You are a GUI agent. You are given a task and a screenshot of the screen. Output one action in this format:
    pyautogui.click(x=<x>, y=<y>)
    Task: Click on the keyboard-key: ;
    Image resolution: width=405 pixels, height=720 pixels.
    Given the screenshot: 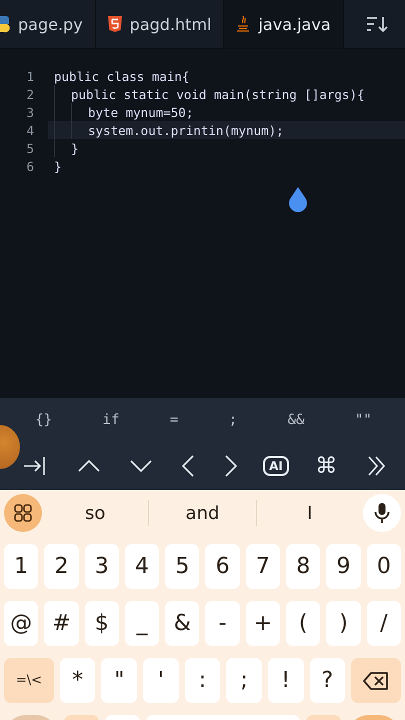 What is the action you would take?
    pyautogui.click(x=244, y=680)
    